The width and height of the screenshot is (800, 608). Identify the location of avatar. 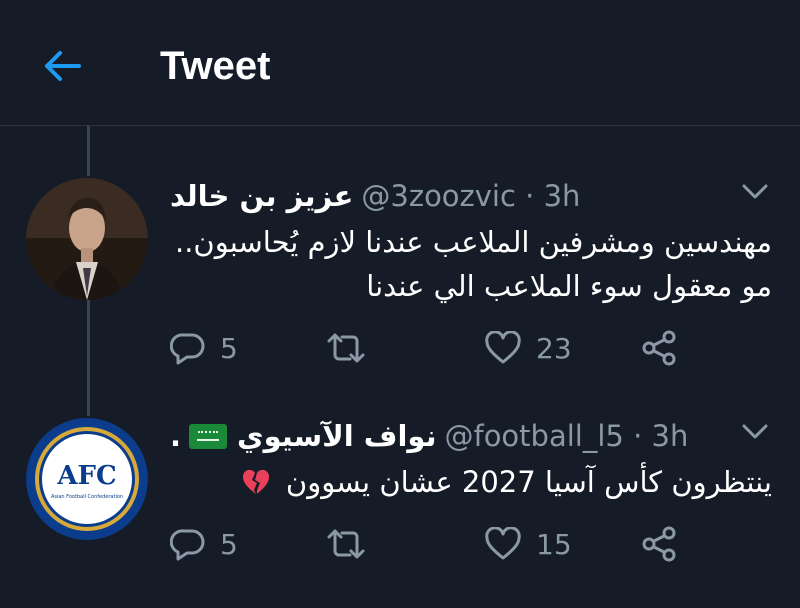
(87, 239).